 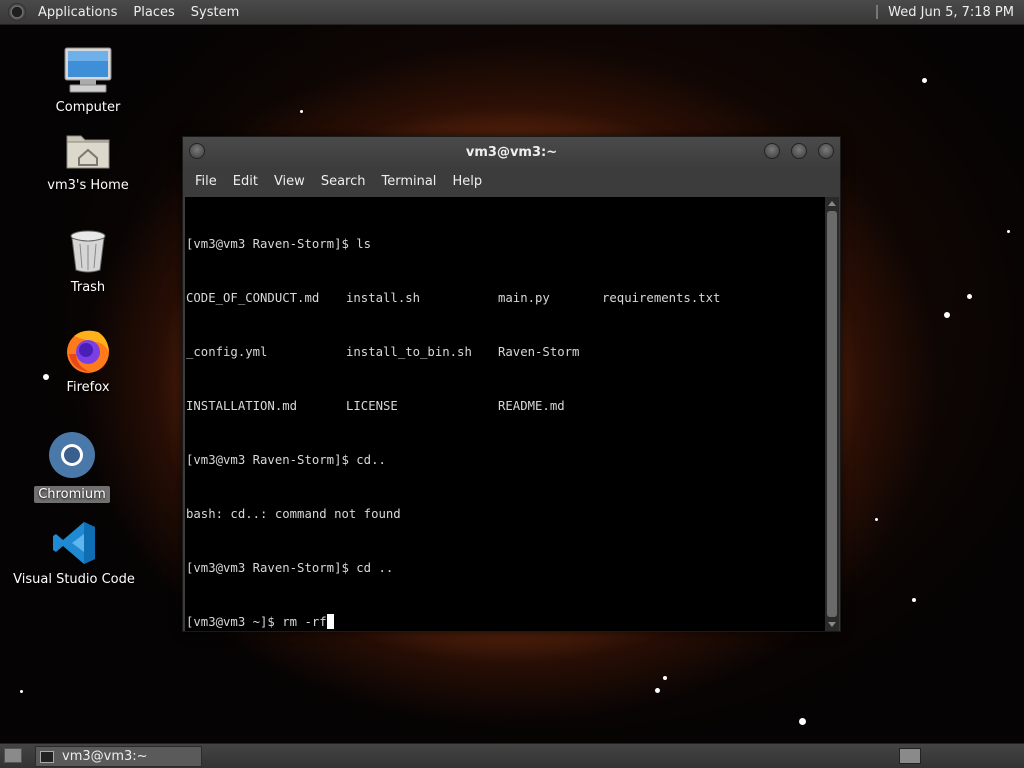 I want to click on clock-area: Wed Jun 5, 7:18 PM, so click(x=950, y=12).